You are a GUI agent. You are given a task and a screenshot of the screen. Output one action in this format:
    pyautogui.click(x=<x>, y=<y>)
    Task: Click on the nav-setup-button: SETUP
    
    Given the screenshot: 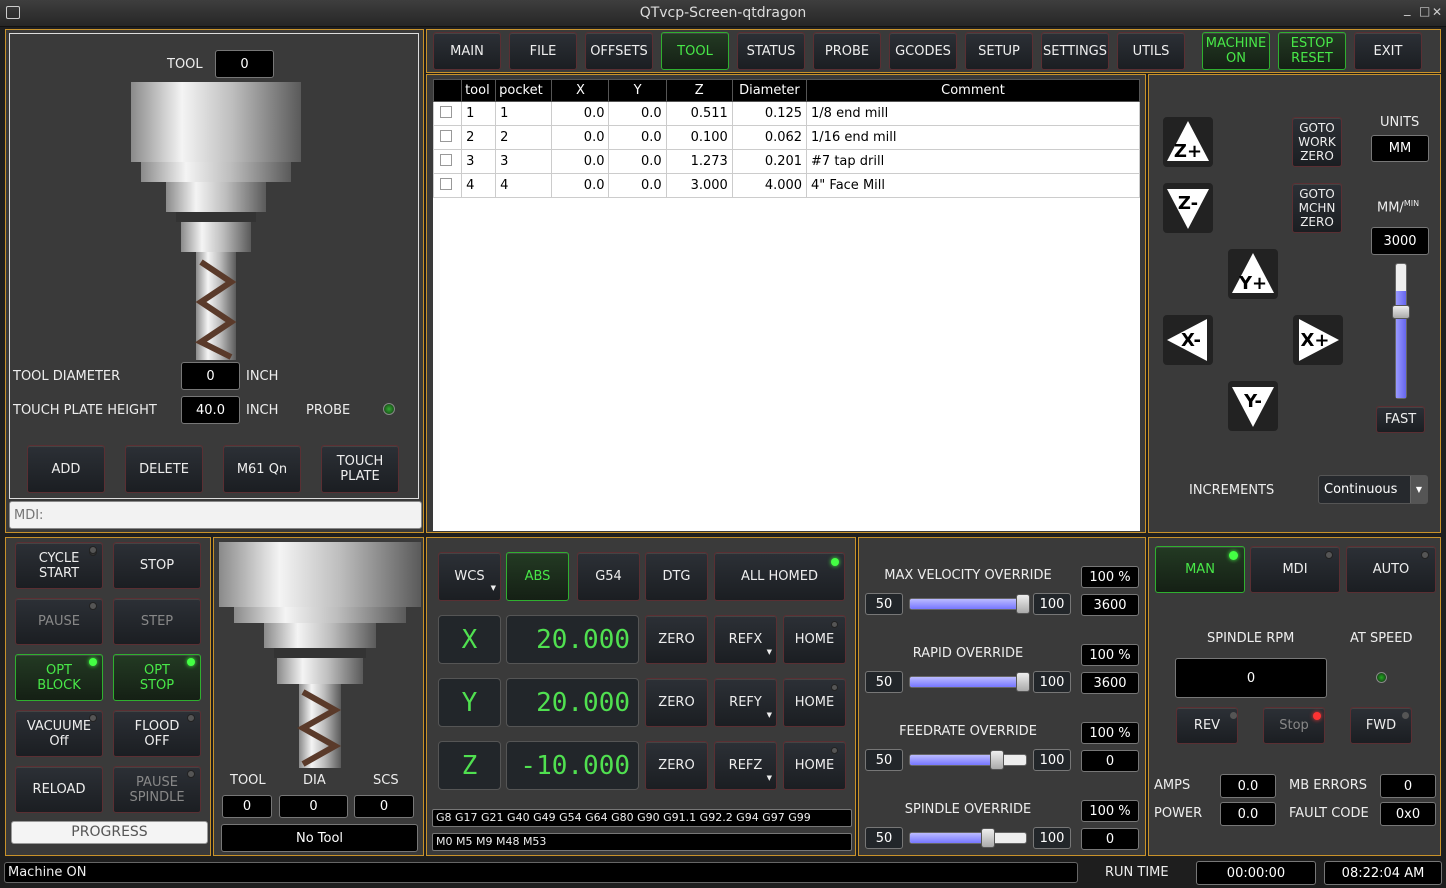 What is the action you would take?
    pyautogui.click(x=999, y=51)
    